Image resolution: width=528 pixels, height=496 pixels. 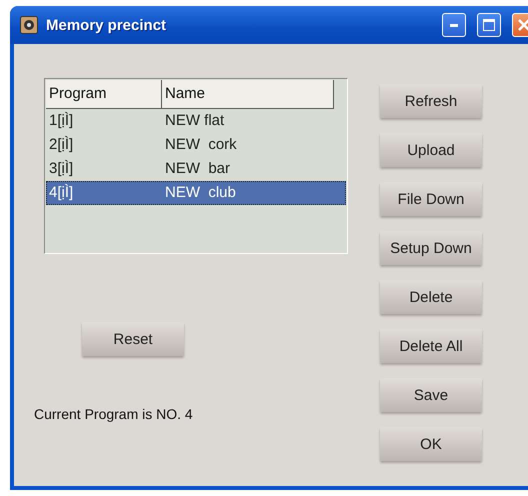 I want to click on name-cell-text: NEW cork, so click(x=201, y=145).